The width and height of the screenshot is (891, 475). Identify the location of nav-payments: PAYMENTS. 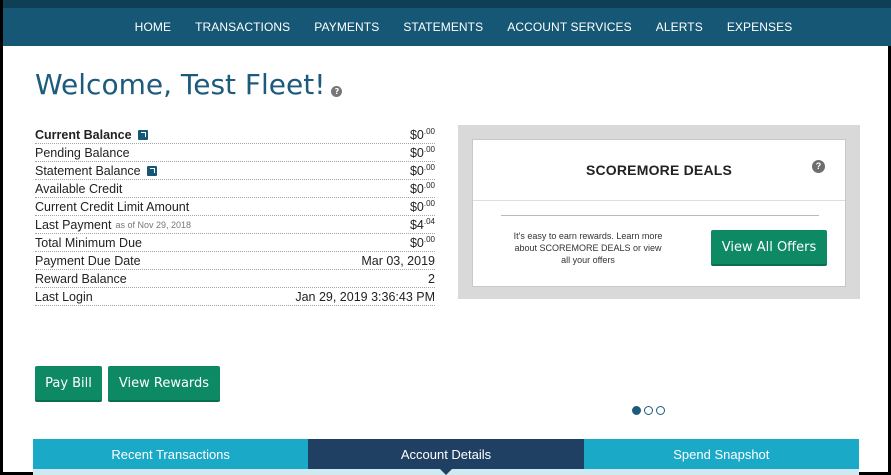
(346, 27).